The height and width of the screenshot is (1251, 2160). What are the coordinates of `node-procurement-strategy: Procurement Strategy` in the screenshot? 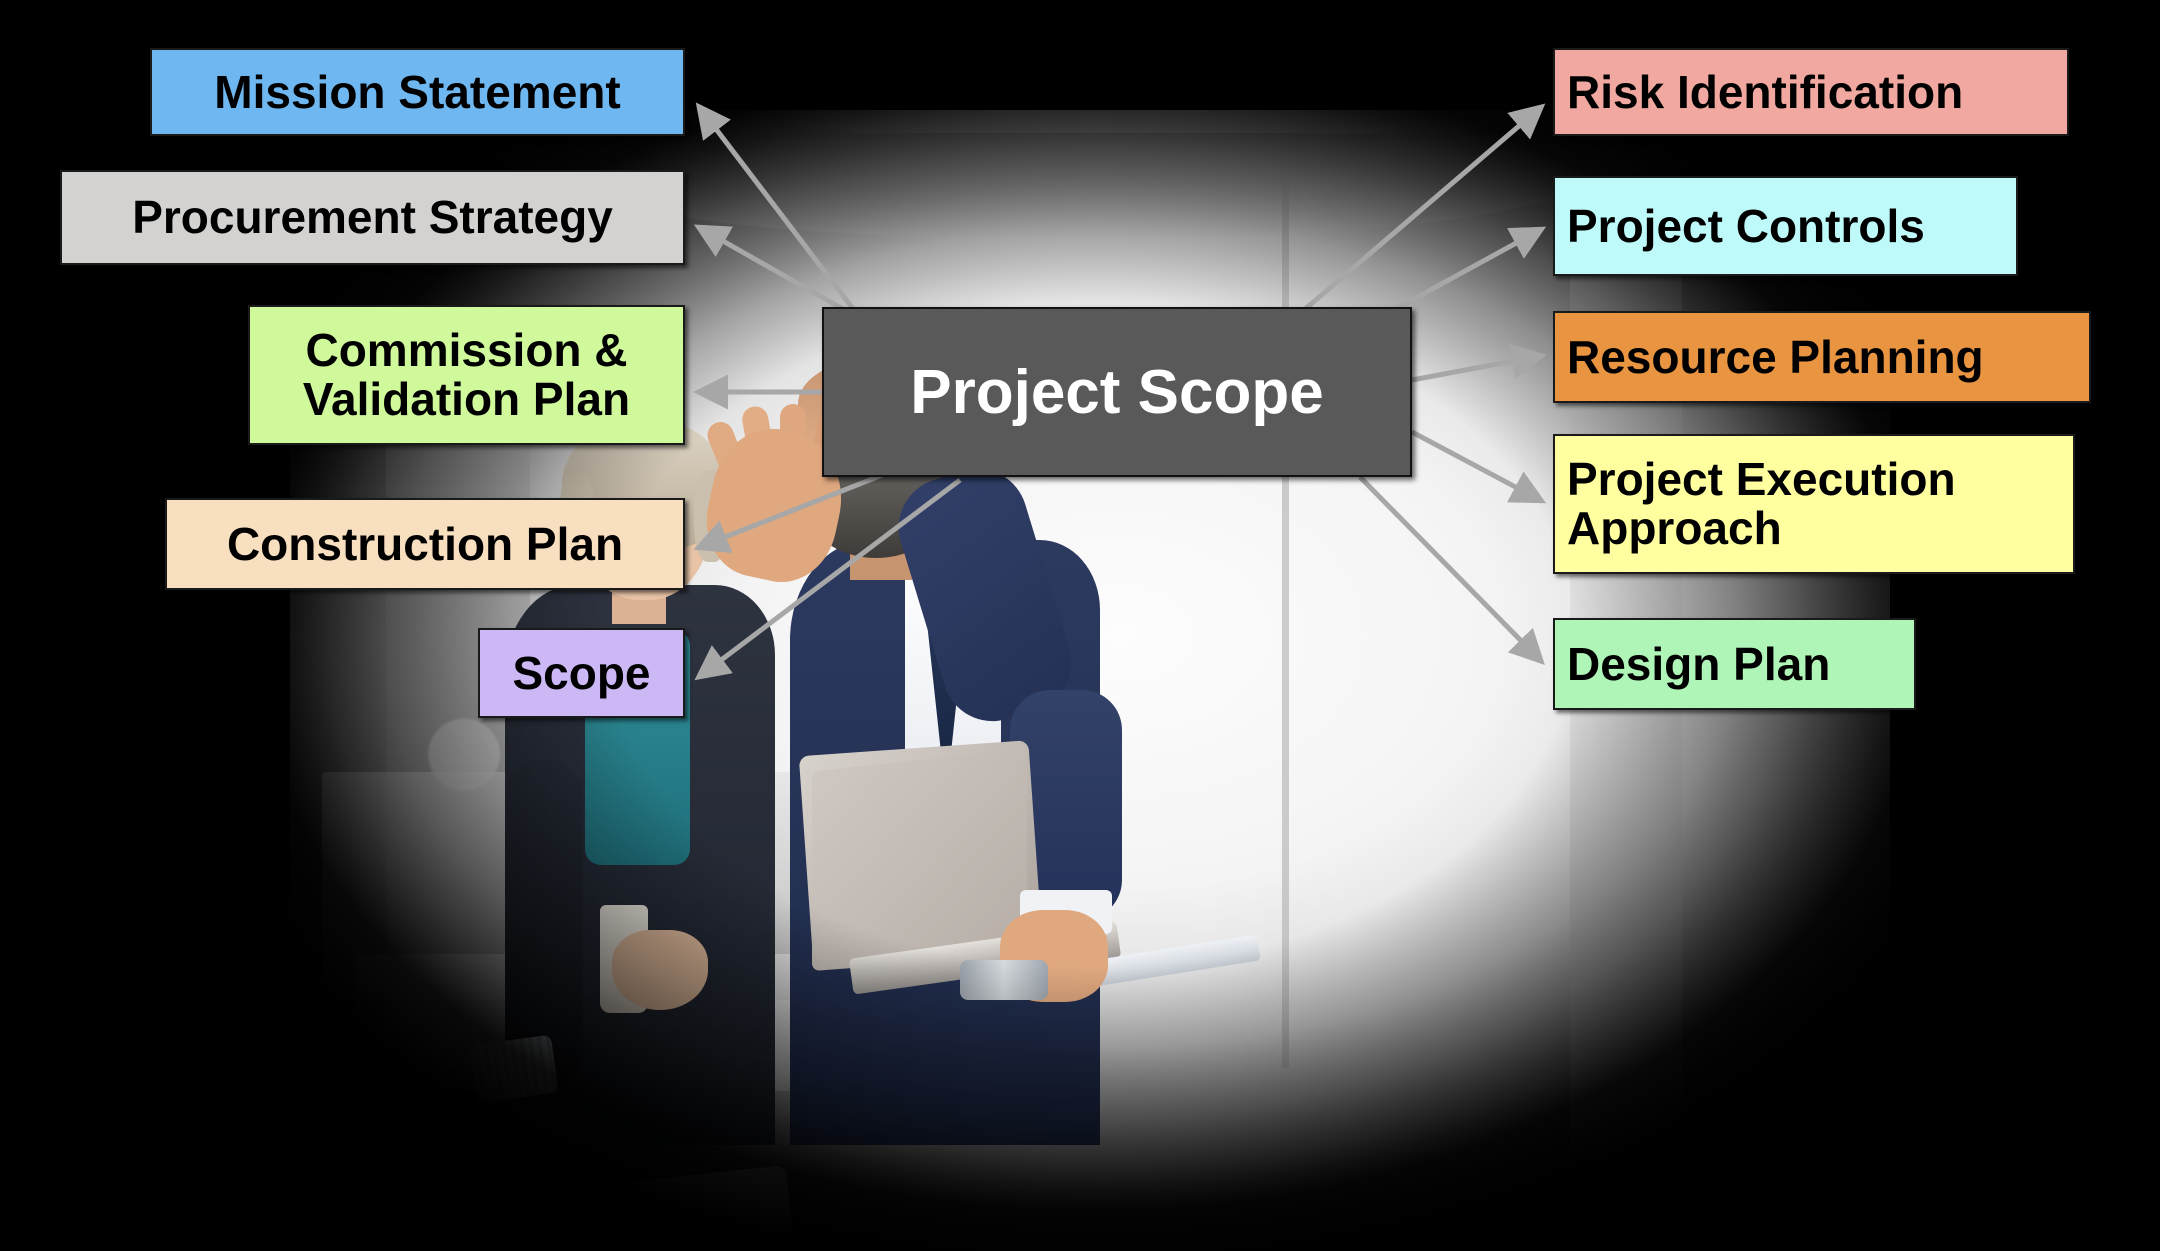 It's located at (372, 217).